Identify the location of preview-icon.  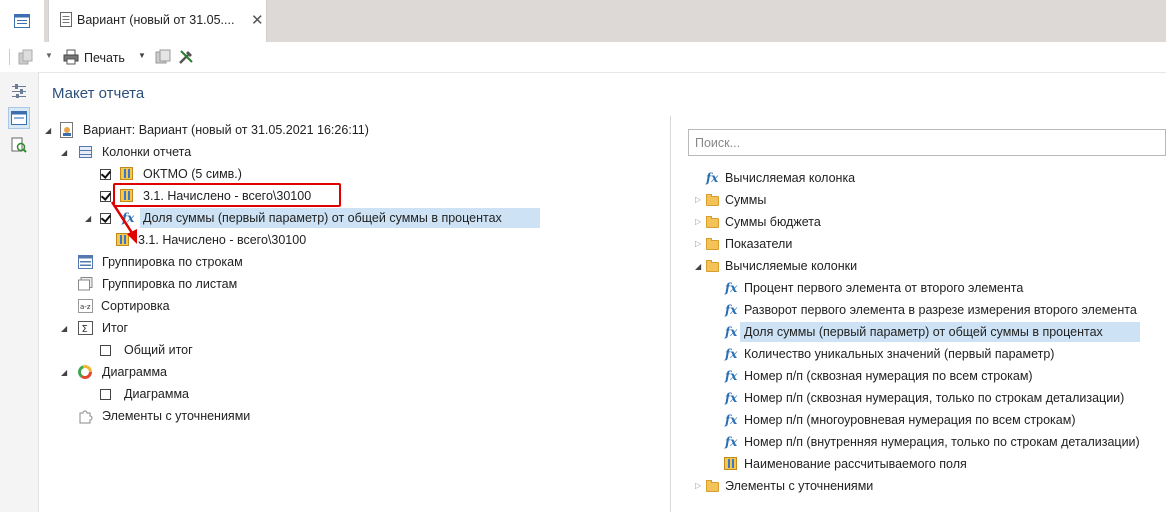
(19, 145).